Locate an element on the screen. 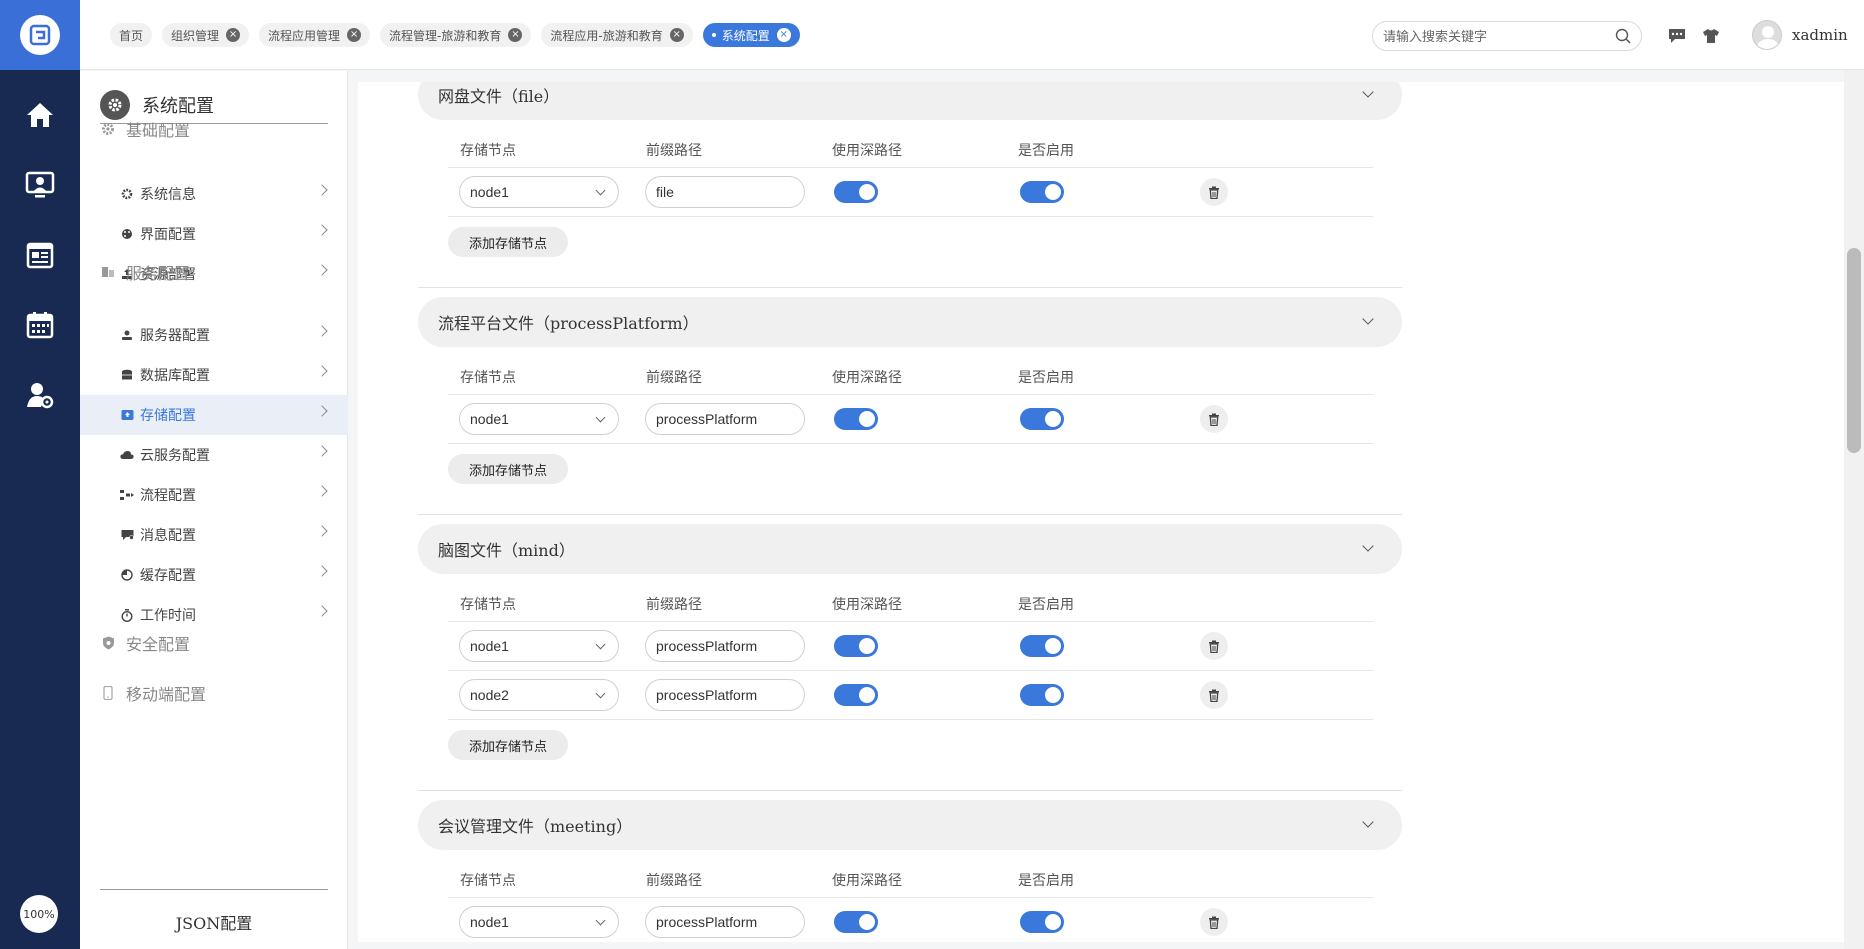 This screenshot has width=1864, height=949. tab-process-app-travel: 流程应用-旅游和教育 × is located at coordinates (617, 35).